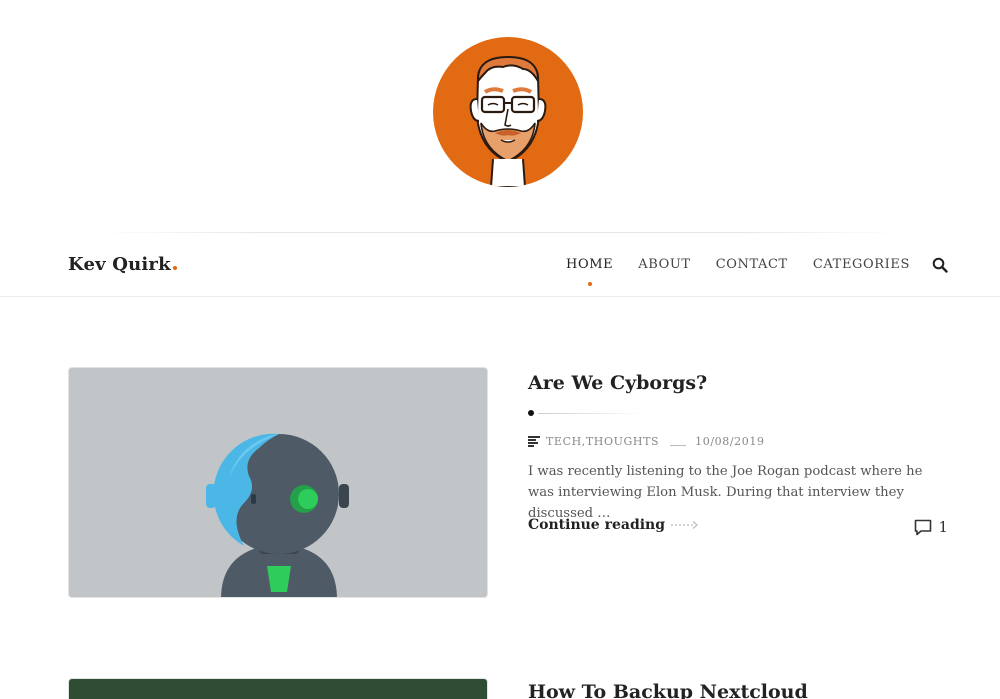  Describe the element at coordinates (500, 232) in the screenshot. I see `header-divider-top` at that location.